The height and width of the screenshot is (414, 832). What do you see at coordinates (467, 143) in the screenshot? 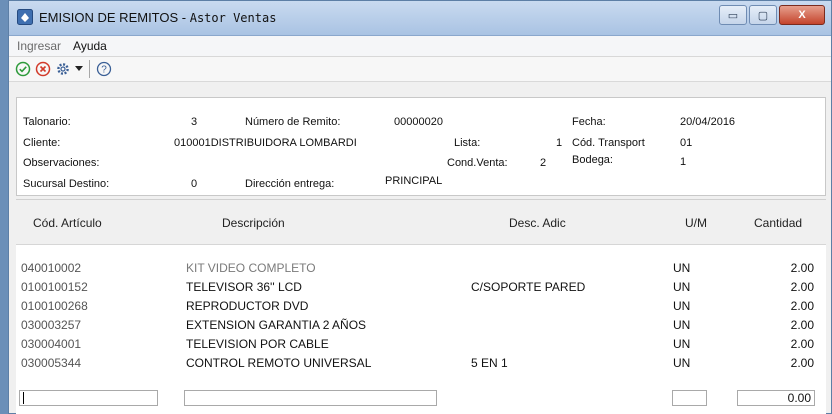
I see `lista-label: Lista:` at bounding box center [467, 143].